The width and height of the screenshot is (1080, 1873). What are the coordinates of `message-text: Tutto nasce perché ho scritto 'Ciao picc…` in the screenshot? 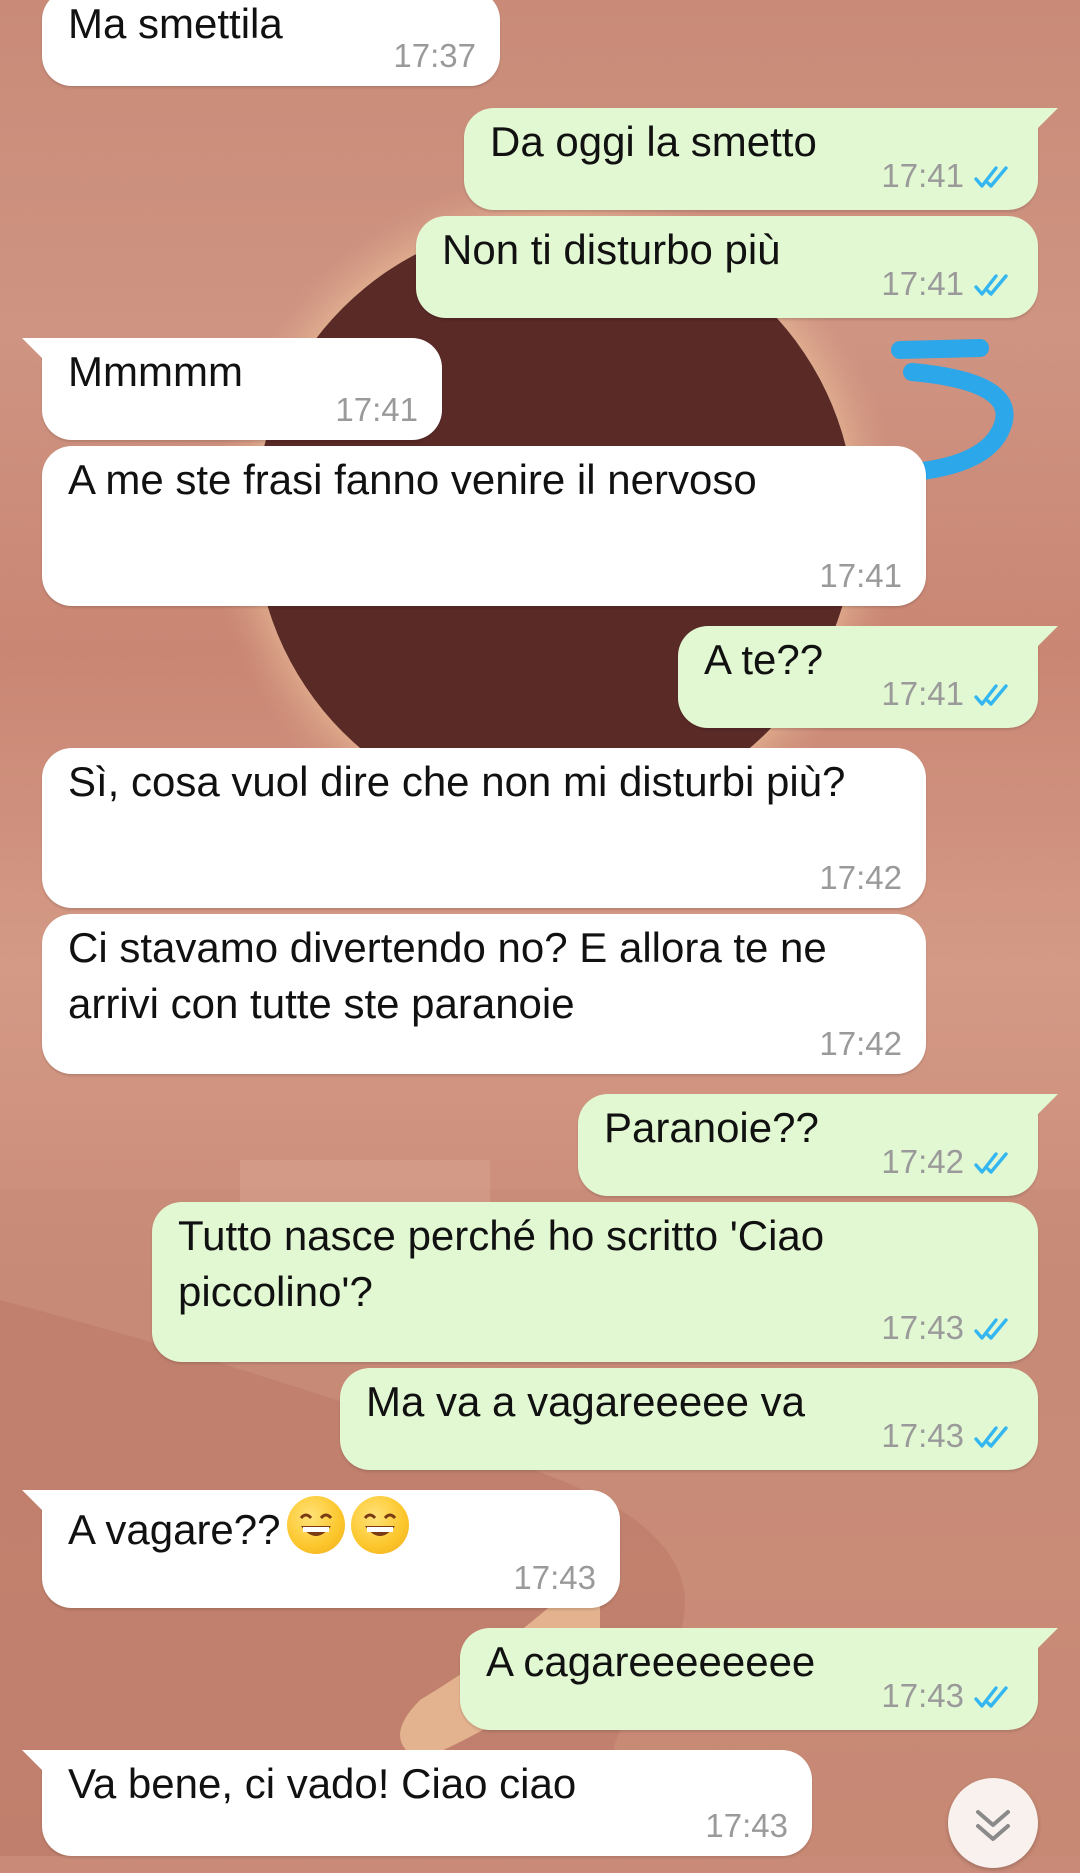 It's located at (501, 1263).